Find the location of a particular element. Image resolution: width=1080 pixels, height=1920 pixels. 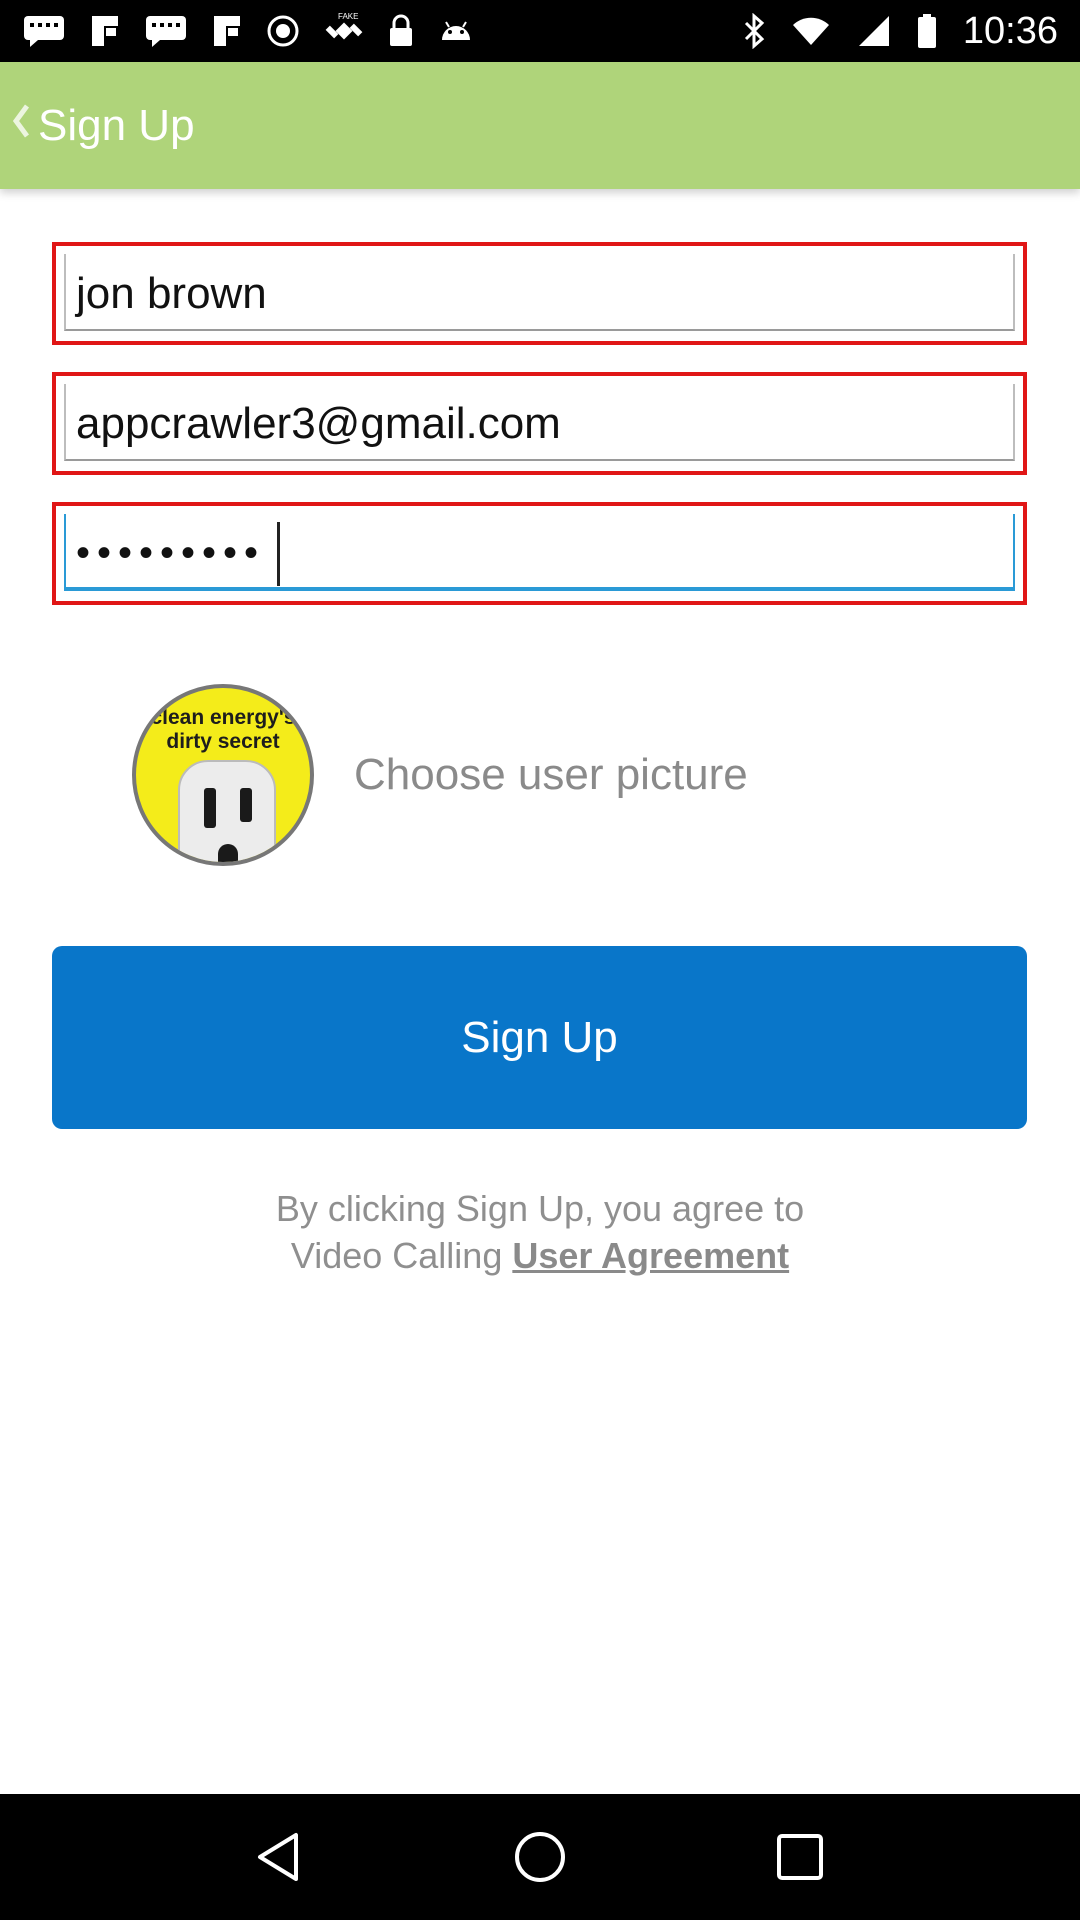

back-button: Sign Up is located at coordinates (103, 125).